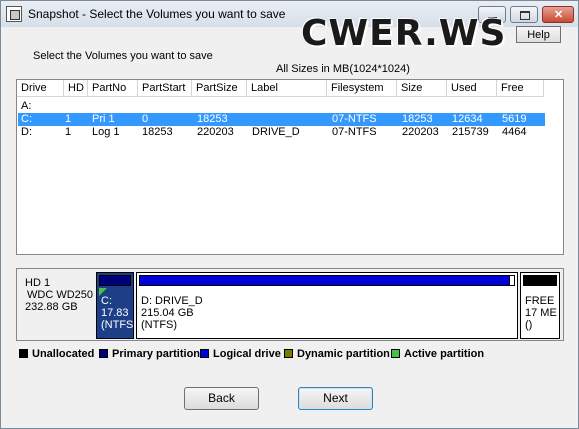  I want to click on app-icon, so click(14, 14).